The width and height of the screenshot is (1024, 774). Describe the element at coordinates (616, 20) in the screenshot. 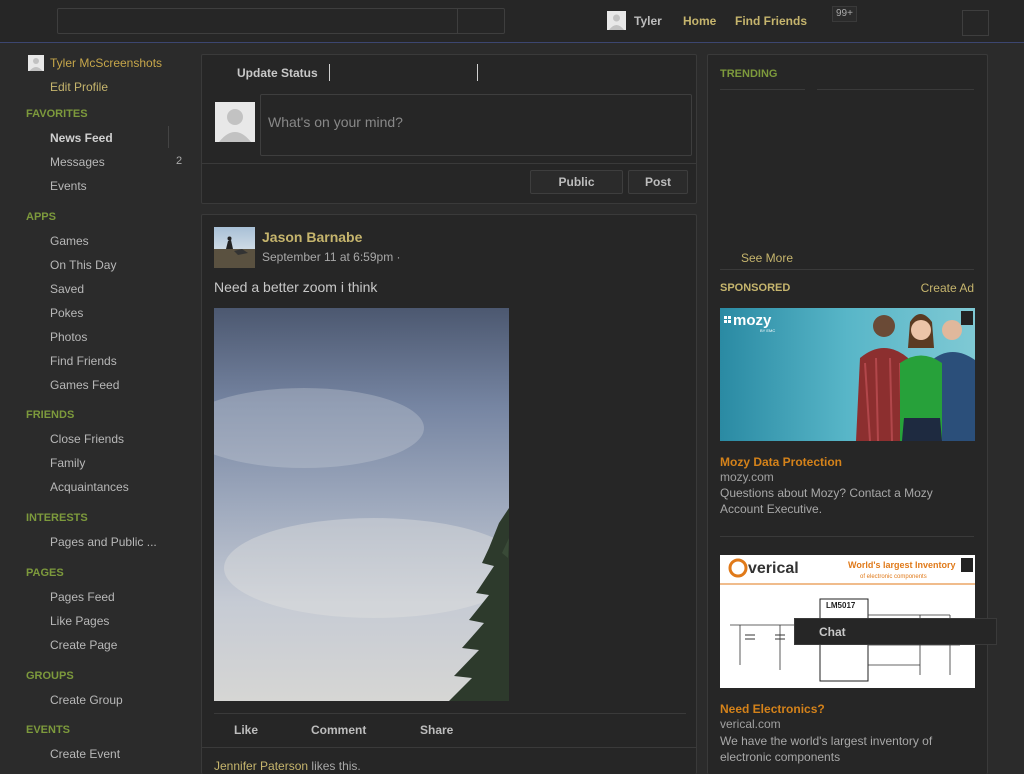

I see `user-avatar` at that location.